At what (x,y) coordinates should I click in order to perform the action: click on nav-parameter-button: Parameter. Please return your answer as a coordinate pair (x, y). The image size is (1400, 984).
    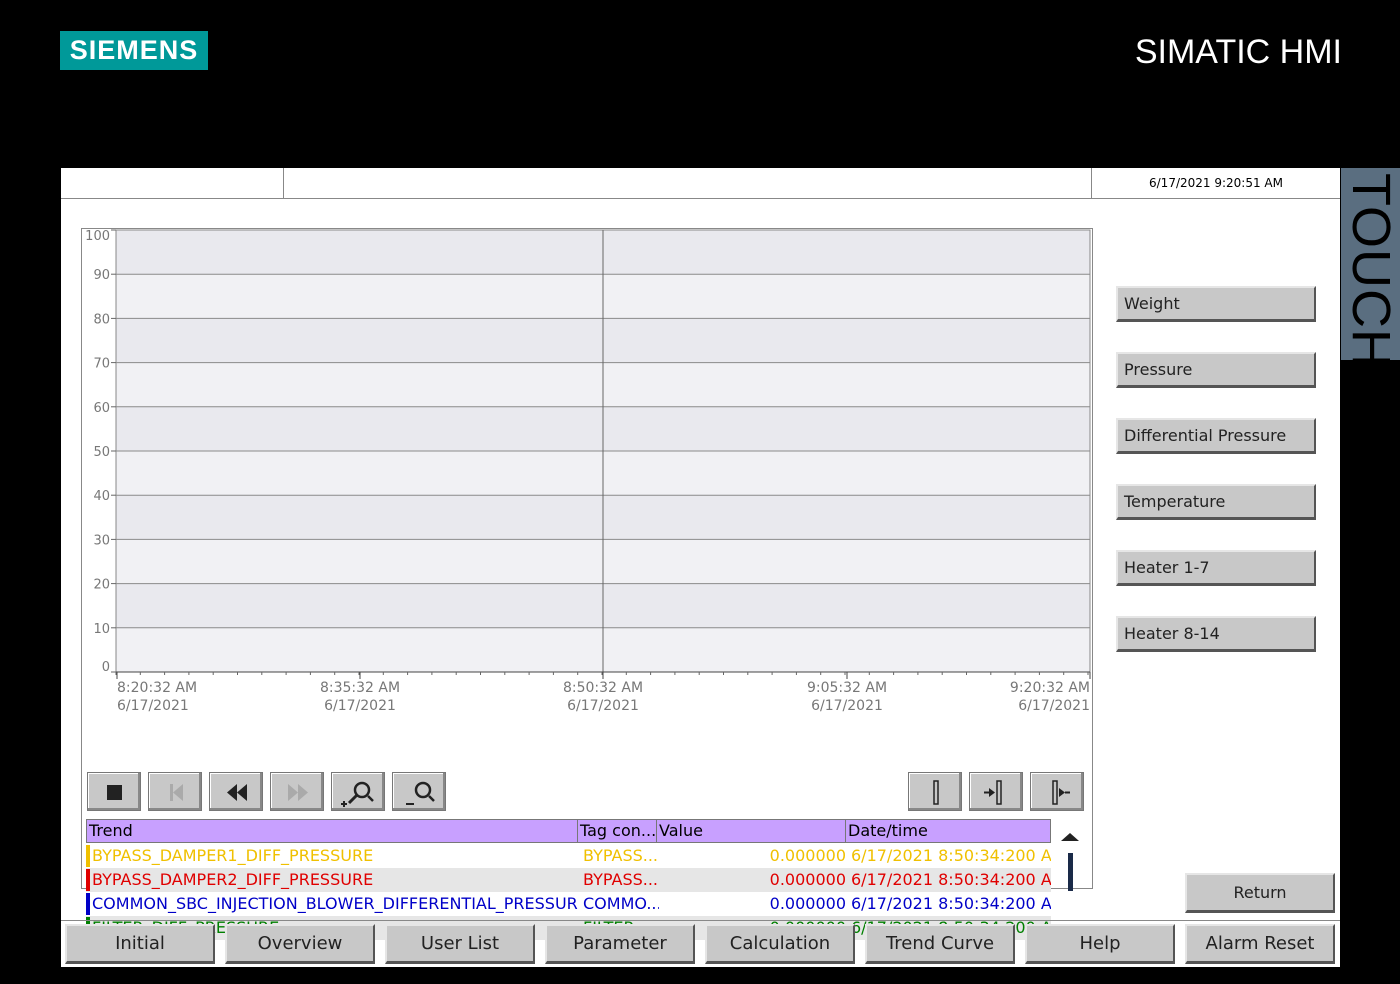
    Looking at the image, I should click on (620, 944).